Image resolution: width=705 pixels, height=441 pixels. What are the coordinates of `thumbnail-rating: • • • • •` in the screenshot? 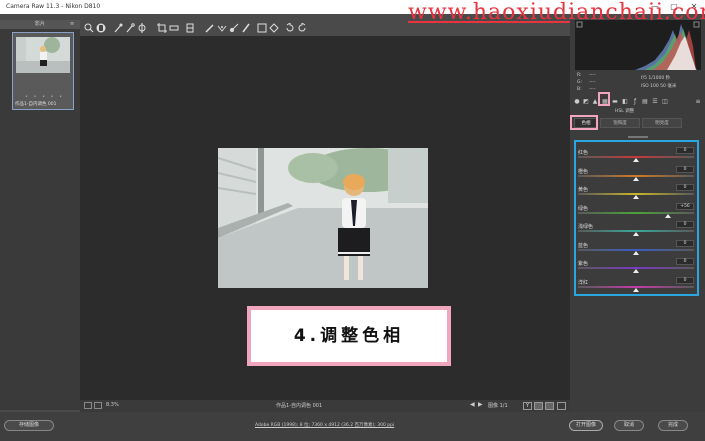 It's located at (44, 97).